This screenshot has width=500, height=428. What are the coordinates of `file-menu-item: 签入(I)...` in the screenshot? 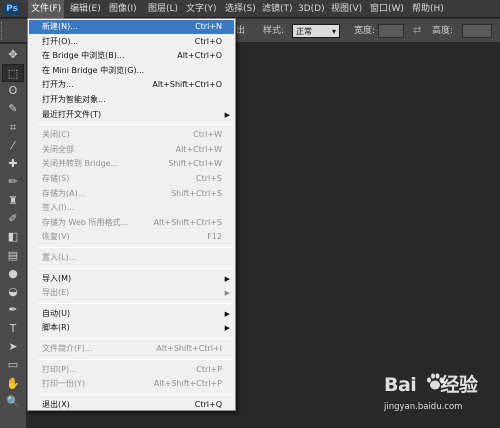 It's located at (131, 208).